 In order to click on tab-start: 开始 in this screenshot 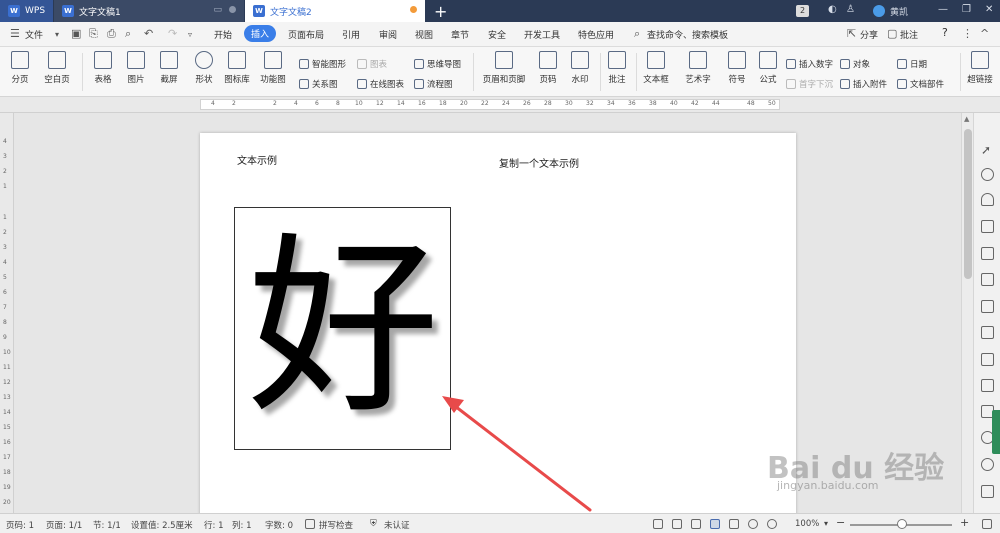, I will do `click(223, 34)`.